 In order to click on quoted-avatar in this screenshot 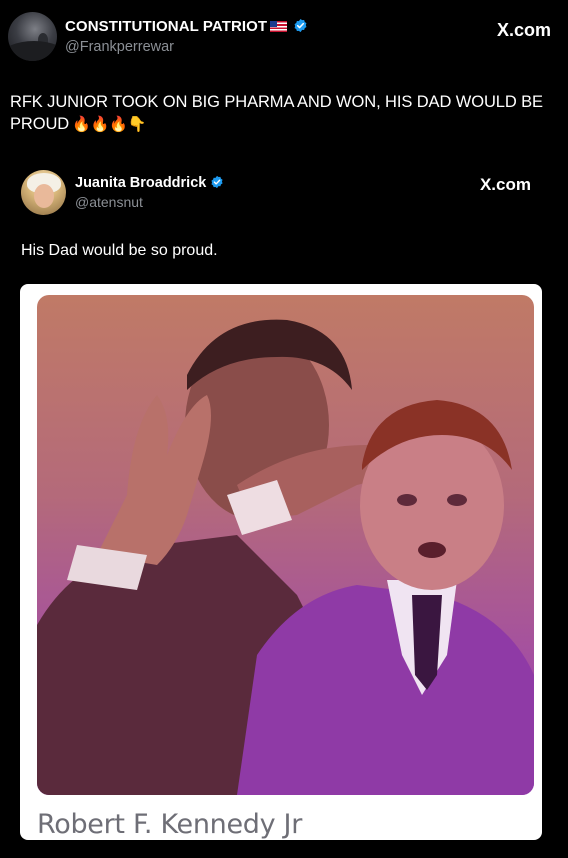, I will do `click(43, 192)`.